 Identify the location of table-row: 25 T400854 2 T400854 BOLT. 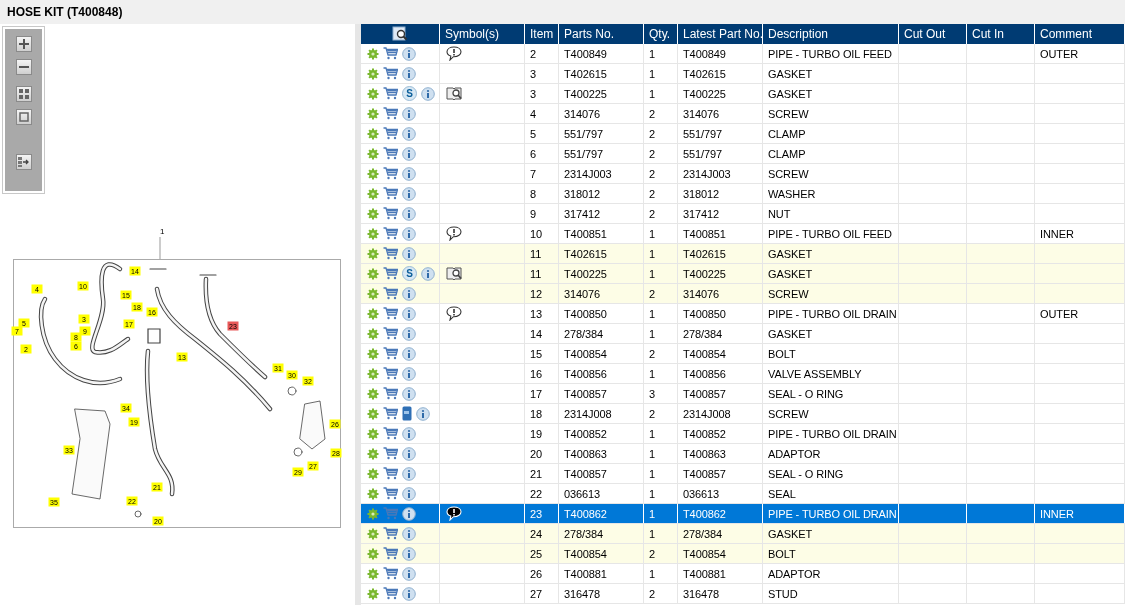
(743, 554).